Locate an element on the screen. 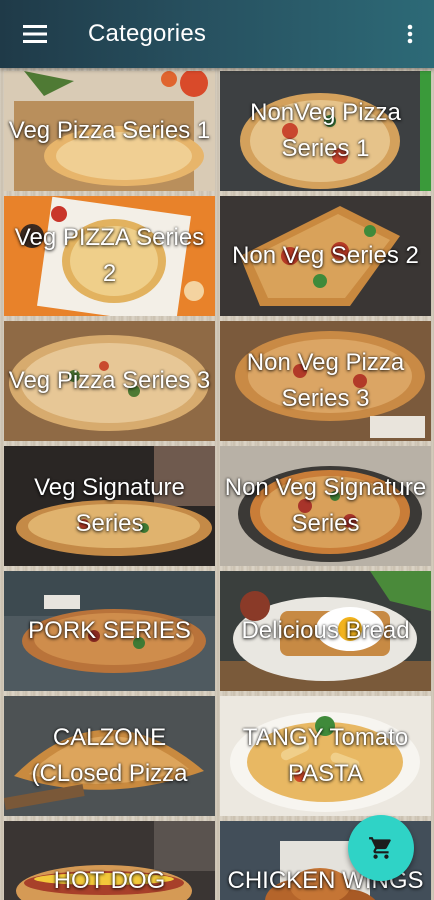  category-tile-non-veg-series-2: Non Veg Series 2 is located at coordinates (325, 256).